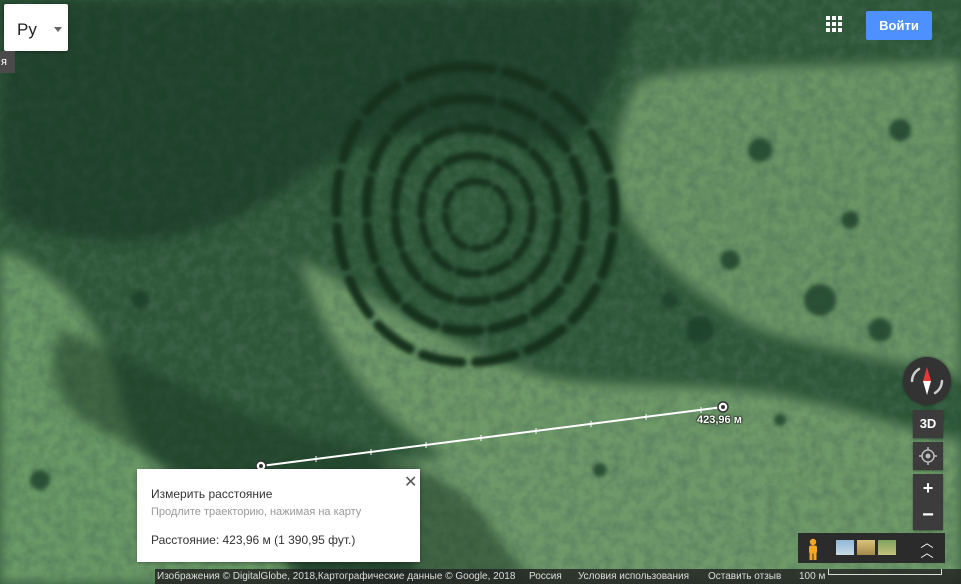  Describe the element at coordinates (545, 576) in the screenshot. I see `country-link: Россия` at that location.